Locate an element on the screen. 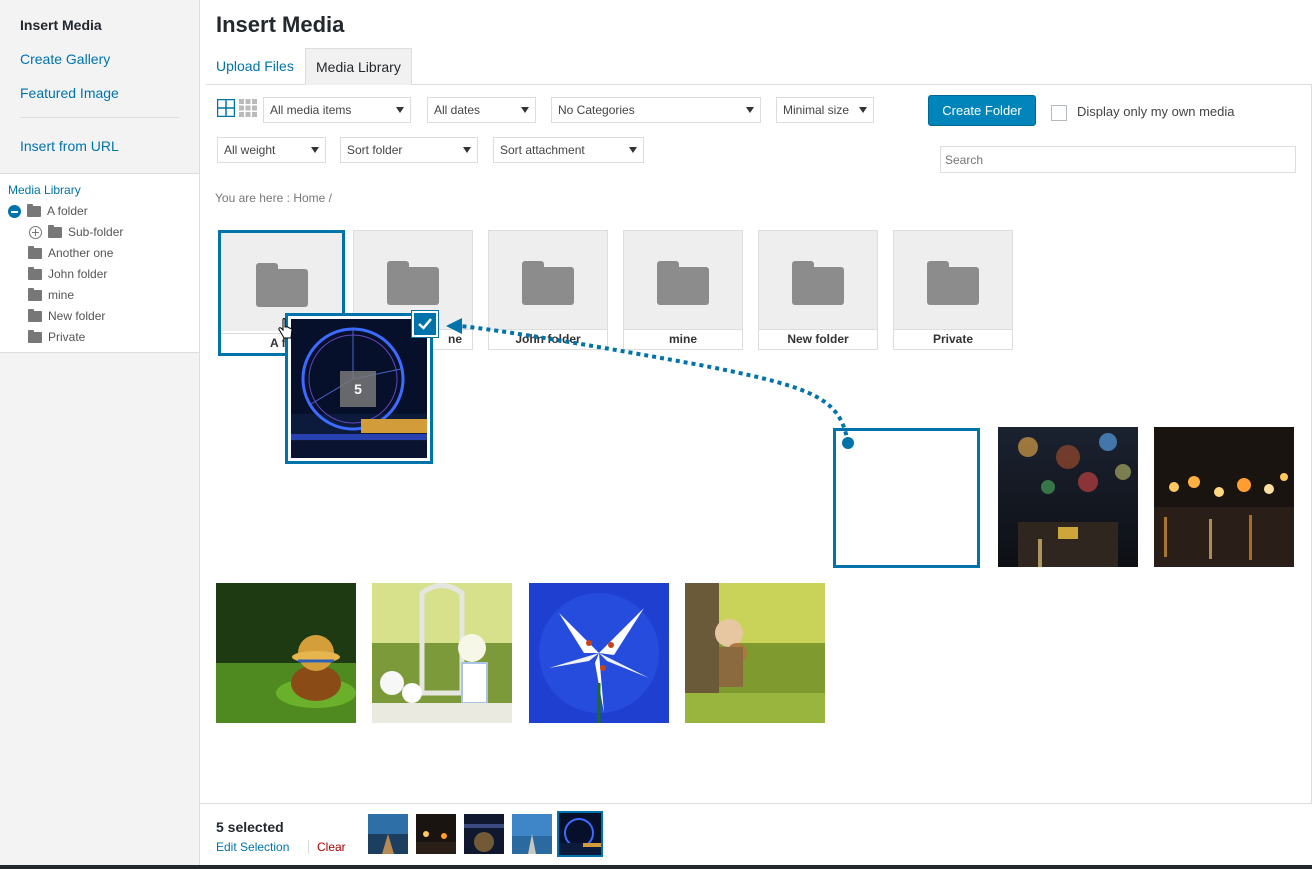 The image size is (1312, 869). tree-item-label: John folder is located at coordinates (78, 274).